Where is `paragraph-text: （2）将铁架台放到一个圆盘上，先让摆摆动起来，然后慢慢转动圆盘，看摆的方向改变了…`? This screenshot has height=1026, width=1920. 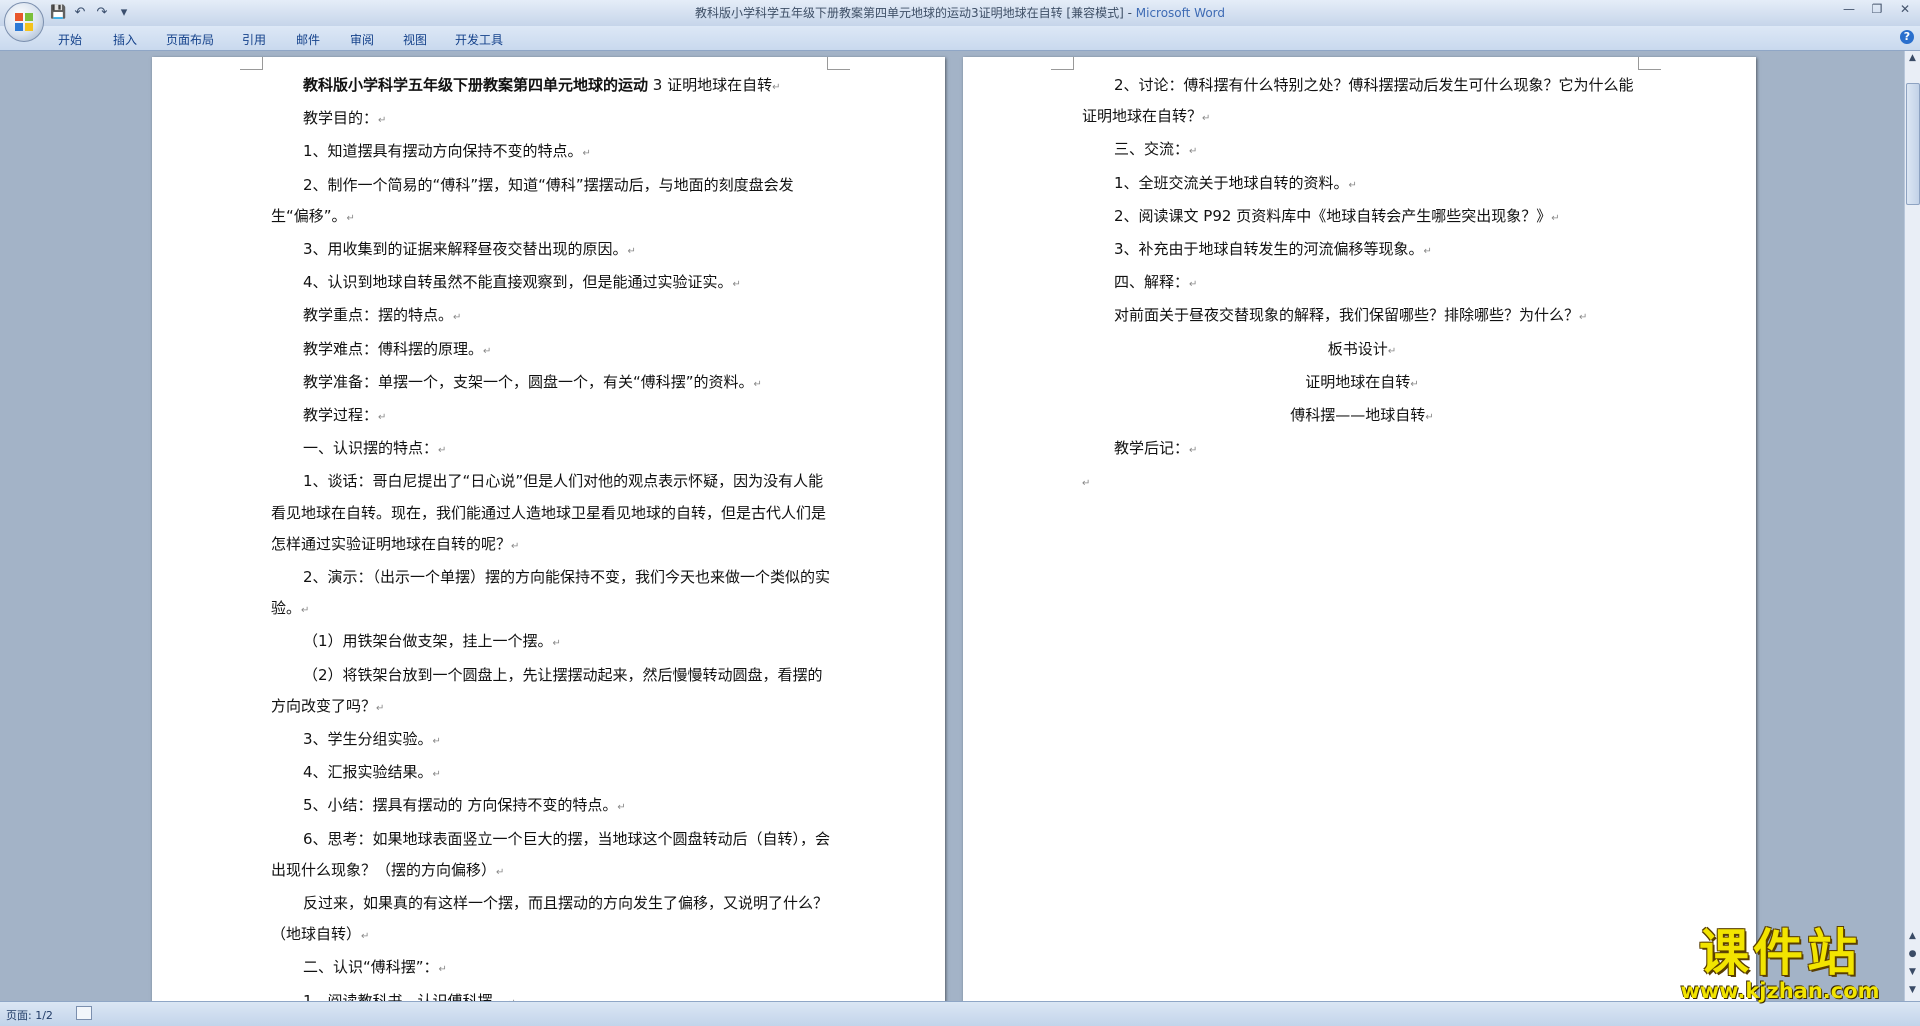 paragraph-text: （2）将铁架台放到一个圆盘上，先让摆摆动起来，然后慢慢转动圆盘，看摆的方向改变了… is located at coordinates (547, 690).